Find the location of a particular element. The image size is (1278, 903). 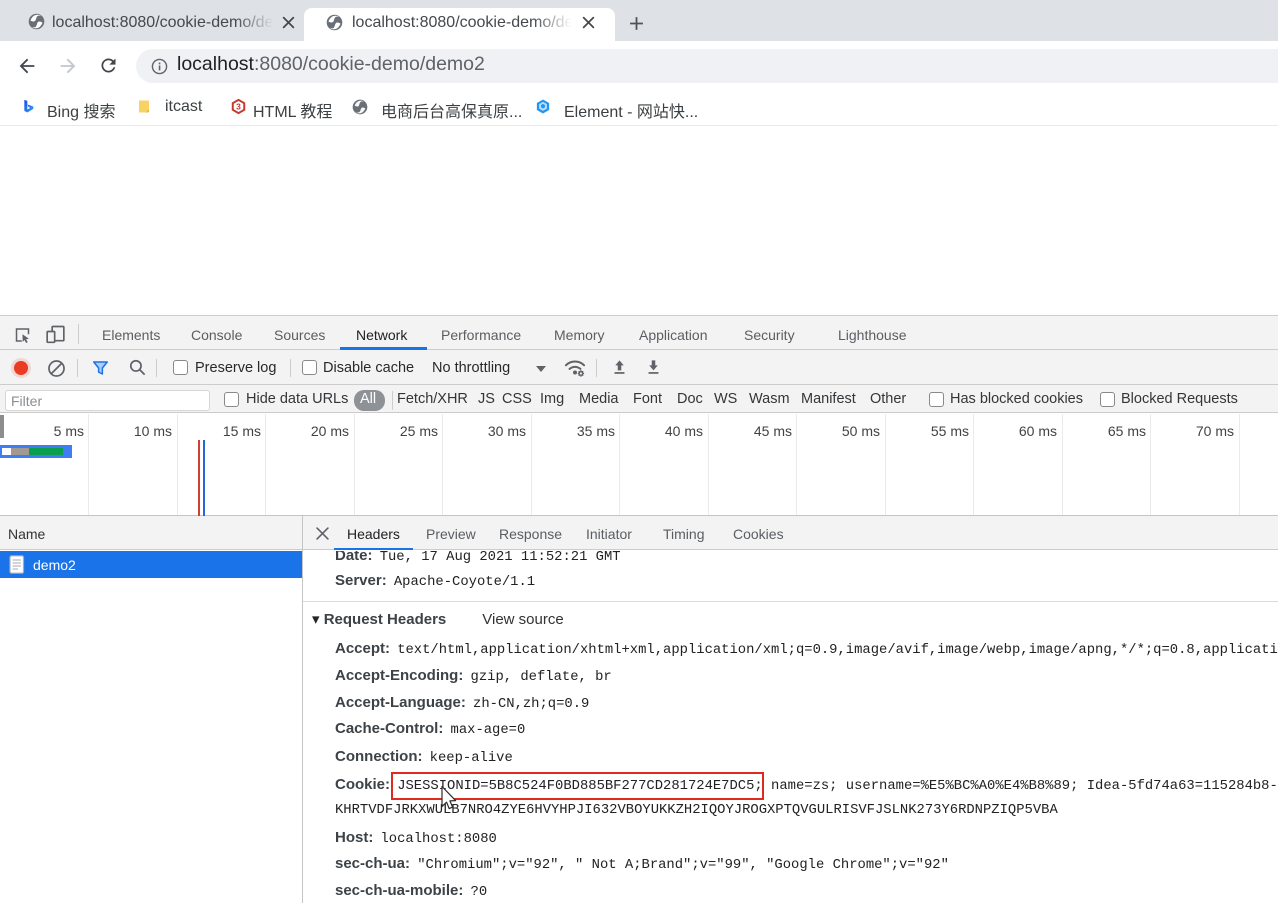

svg-text: 3 is located at coordinates (238, 107).